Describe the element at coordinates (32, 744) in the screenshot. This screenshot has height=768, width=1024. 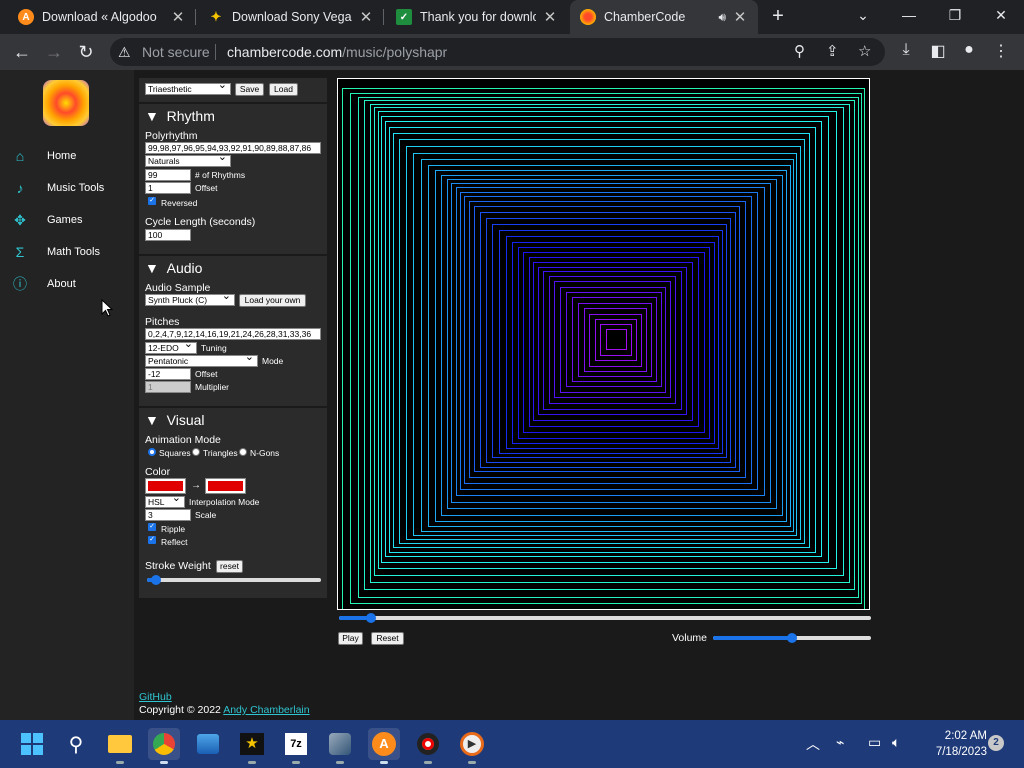
I see `windows-start-icon` at that location.